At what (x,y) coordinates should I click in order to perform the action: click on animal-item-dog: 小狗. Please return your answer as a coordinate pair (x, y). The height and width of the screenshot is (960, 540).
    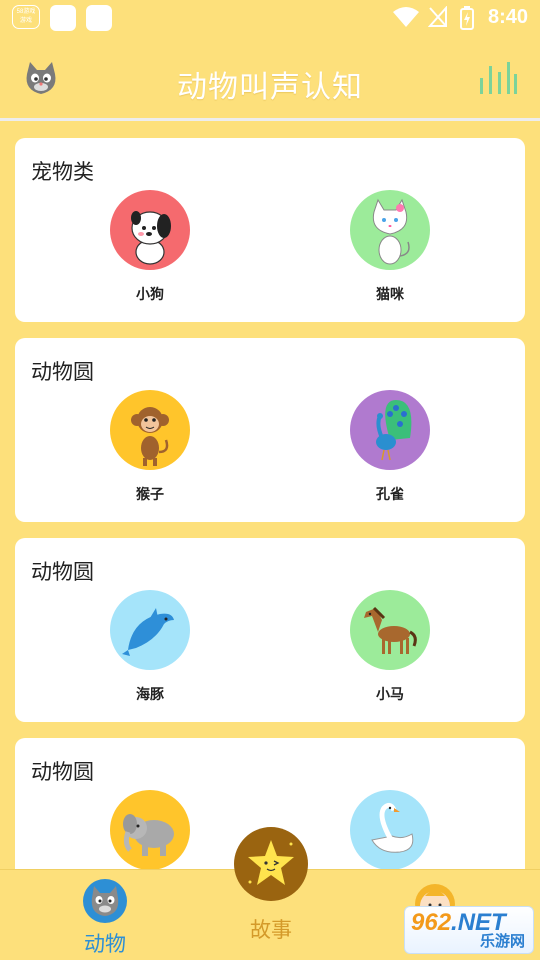
    Looking at the image, I should click on (150, 253).